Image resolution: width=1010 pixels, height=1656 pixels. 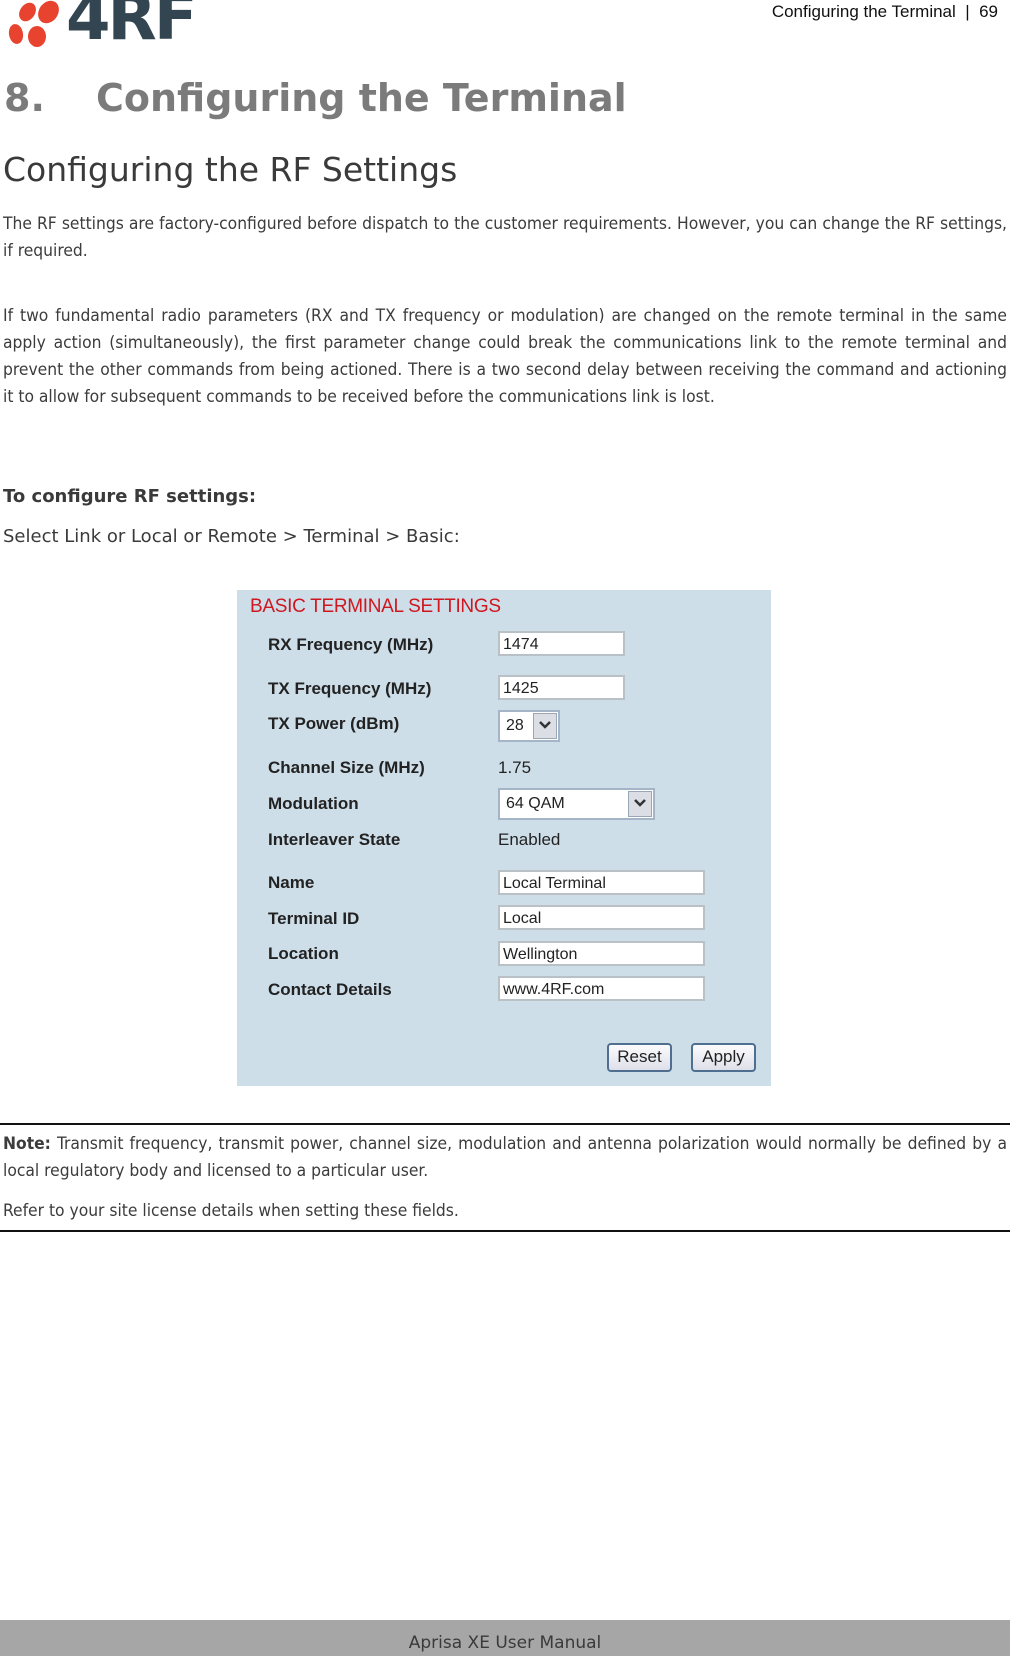 What do you see at coordinates (230, 169) in the screenshot?
I see `section-title: Configuring the RF Settings` at bounding box center [230, 169].